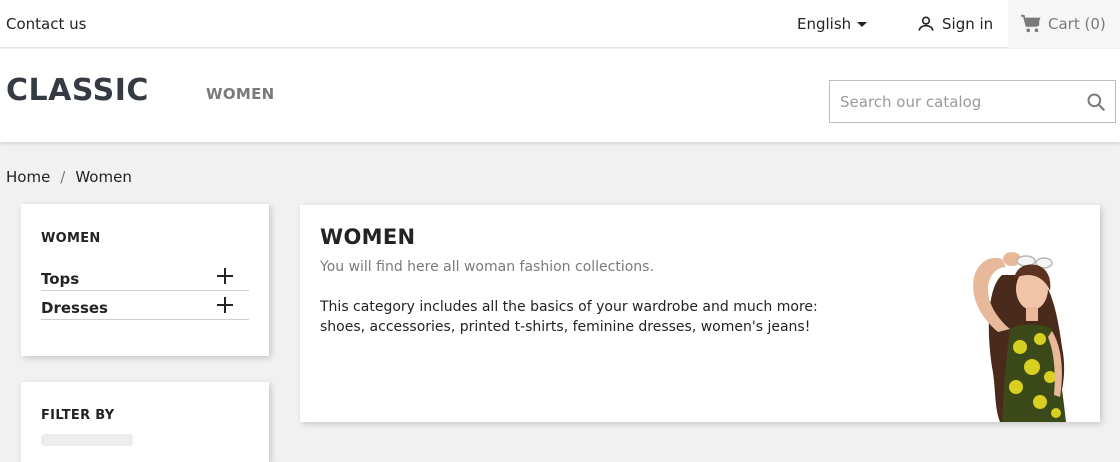 This screenshot has height=462, width=1120. I want to click on caret-down-icon, so click(862, 24).